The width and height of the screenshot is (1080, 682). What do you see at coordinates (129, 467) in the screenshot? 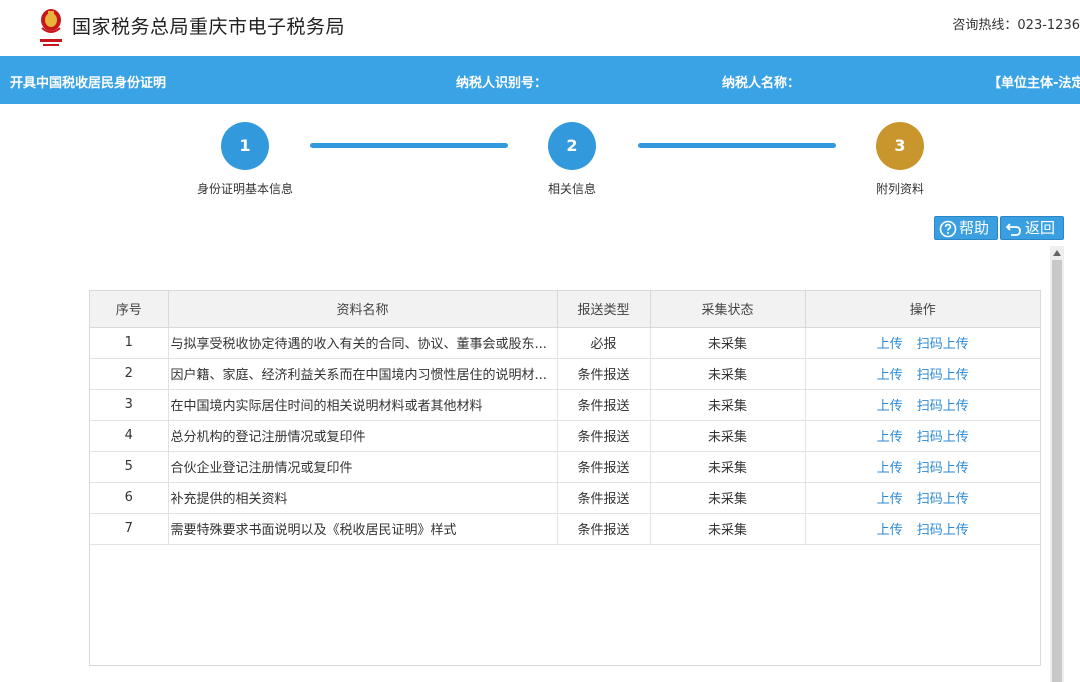
I see `row-no: 5` at bounding box center [129, 467].